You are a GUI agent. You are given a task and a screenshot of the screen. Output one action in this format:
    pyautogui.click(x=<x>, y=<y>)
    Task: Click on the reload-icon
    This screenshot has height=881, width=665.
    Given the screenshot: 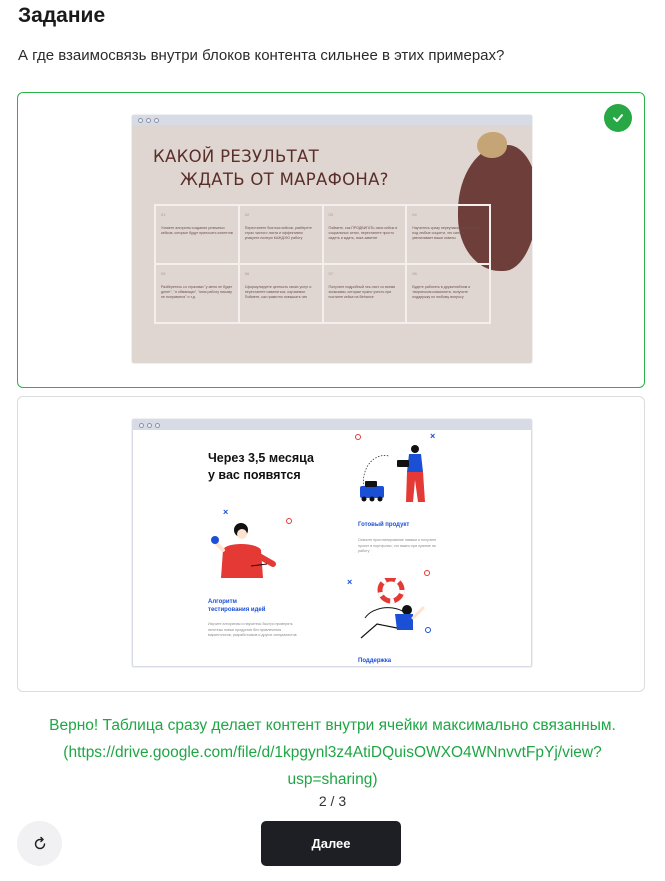 What is the action you would take?
    pyautogui.click(x=39, y=842)
    